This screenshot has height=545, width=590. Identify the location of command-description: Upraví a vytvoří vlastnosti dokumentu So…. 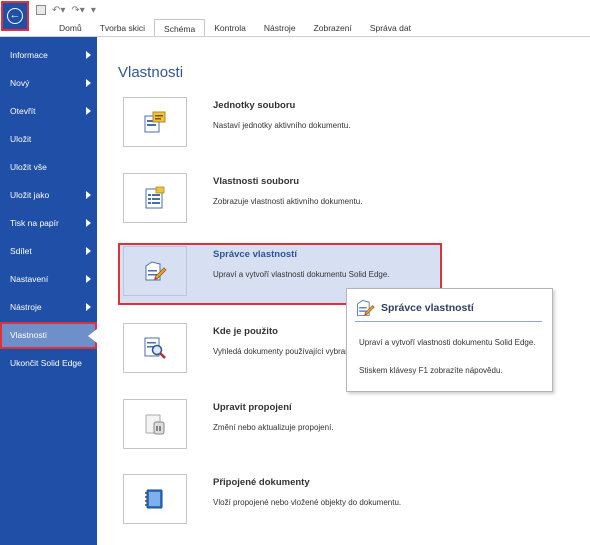
(301, 274).